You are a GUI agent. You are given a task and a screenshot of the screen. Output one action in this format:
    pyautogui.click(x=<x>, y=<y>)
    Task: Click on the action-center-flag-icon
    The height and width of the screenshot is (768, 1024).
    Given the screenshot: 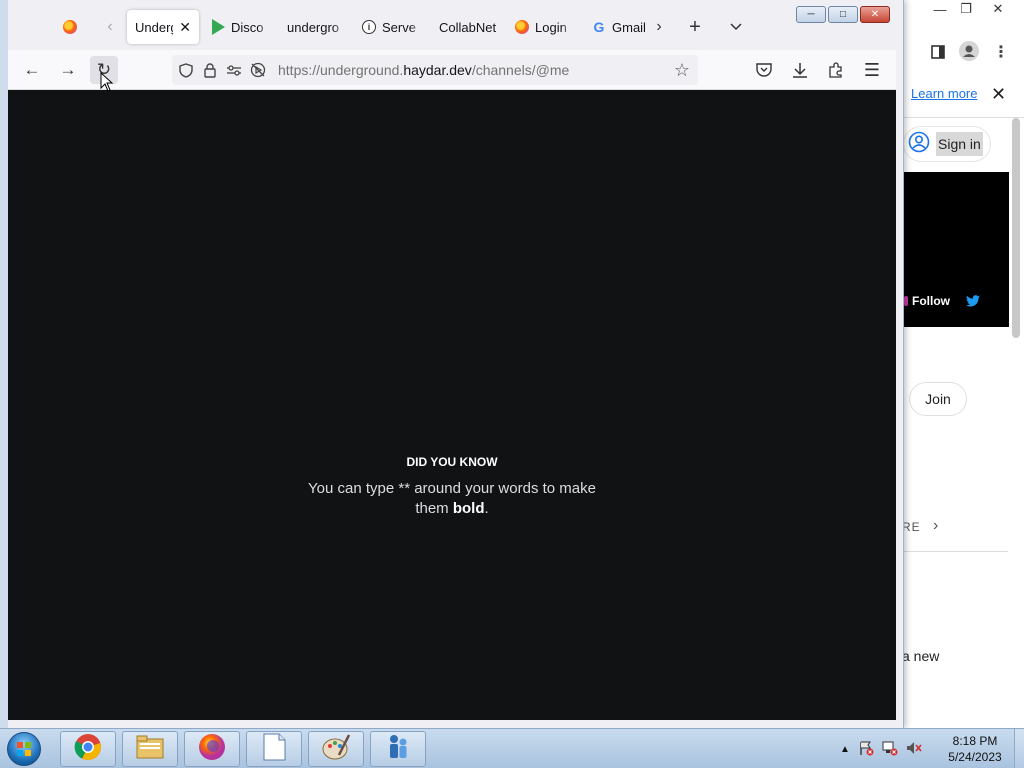 What is the action you would take?
    pyautogui.click(x=866, y=749)
    